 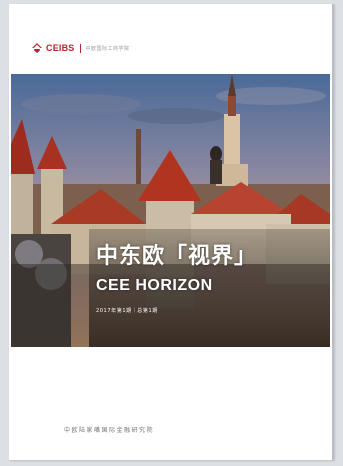 What do you see at coordinates (177, 256) in the screenshot?
I see `cover-title-chinese: 中东欧「视界」` at bounding box center [177, 256].